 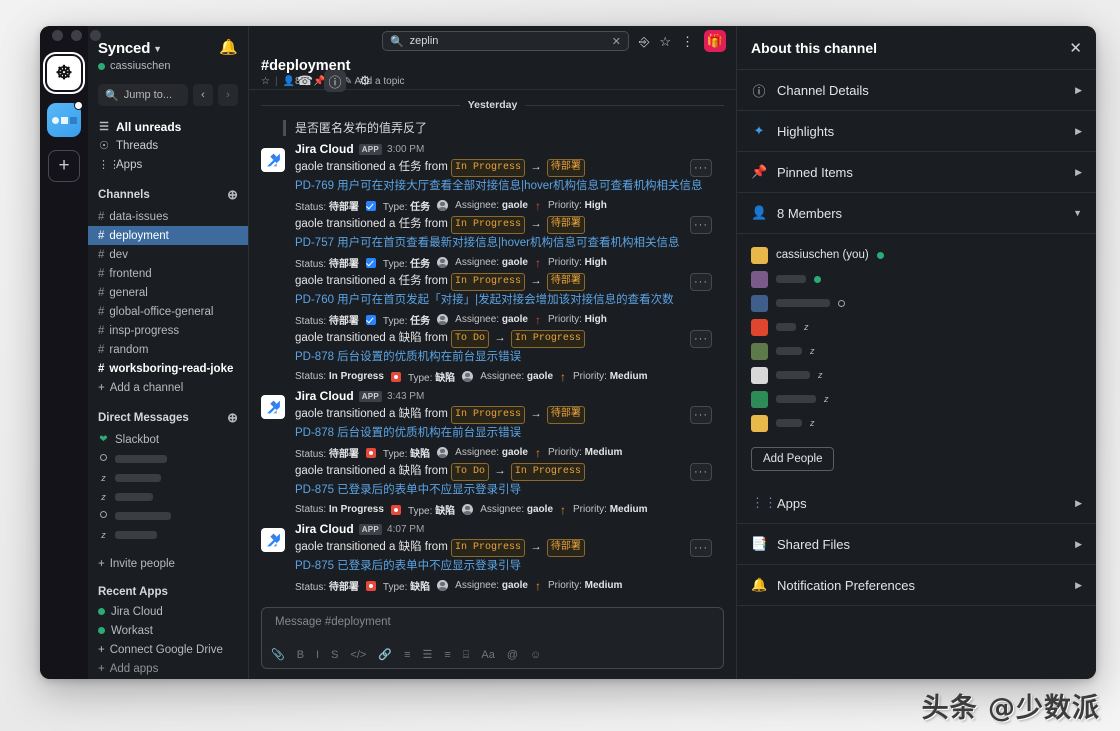 I want to click on panel-row-apps: ⋮⋮ Apps ▶, so click(x=916, y=503).